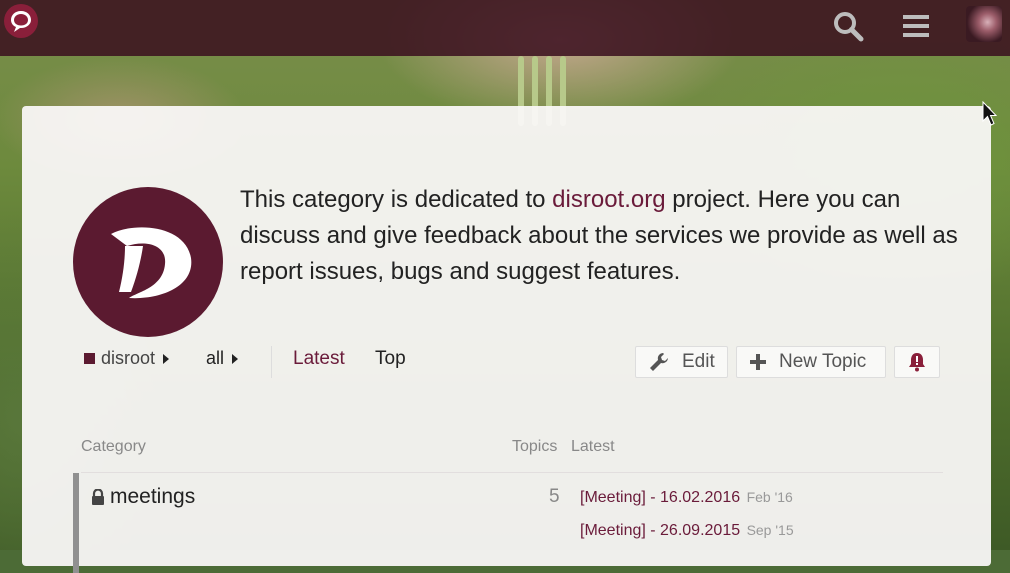 This screenshot has width=1010, height=573. Describe the element at coordinates (593, 447) in the screenshot. I see `column-header-latest: Latest` at that location.